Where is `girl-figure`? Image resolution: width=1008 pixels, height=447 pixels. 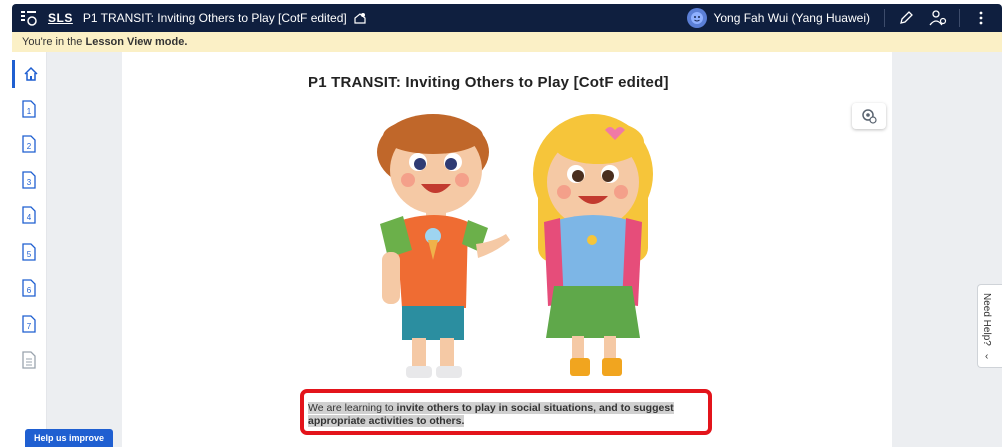 girl-figure is located at coordinates (593, 245).